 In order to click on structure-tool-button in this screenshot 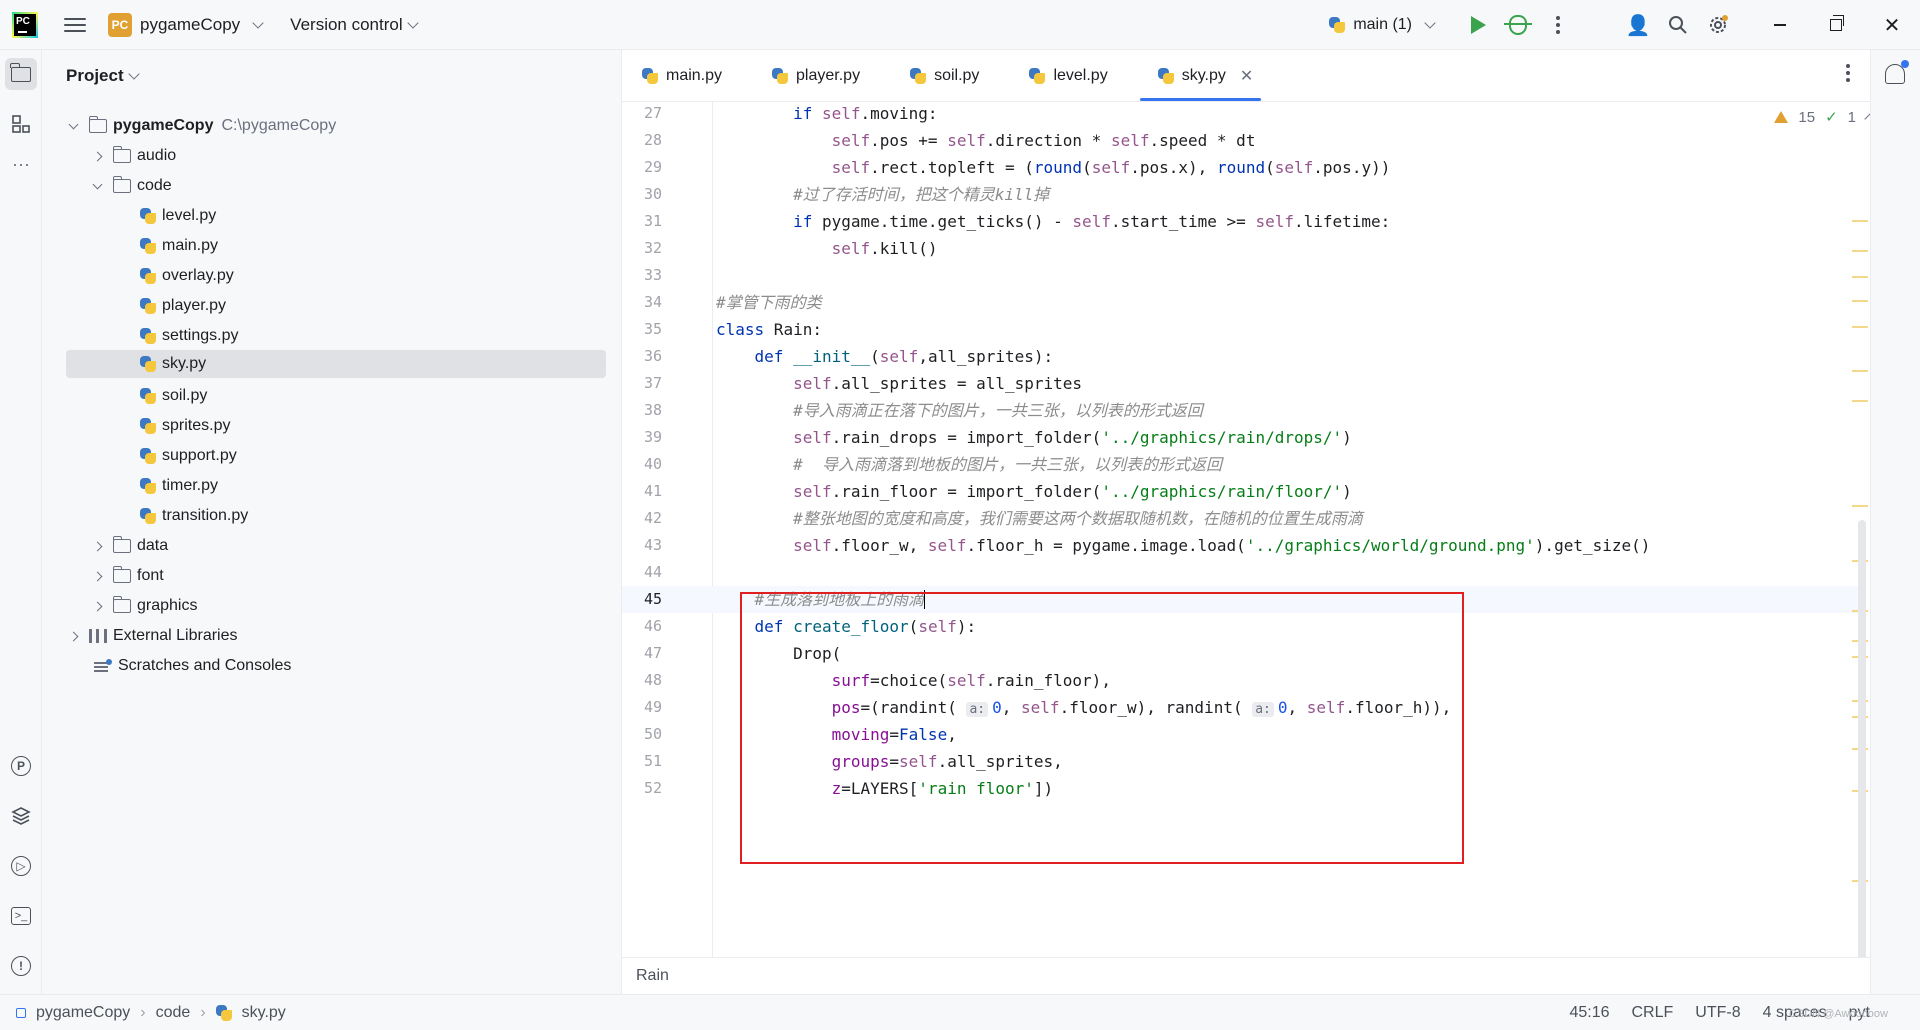, I will do `click(21, 124)`.